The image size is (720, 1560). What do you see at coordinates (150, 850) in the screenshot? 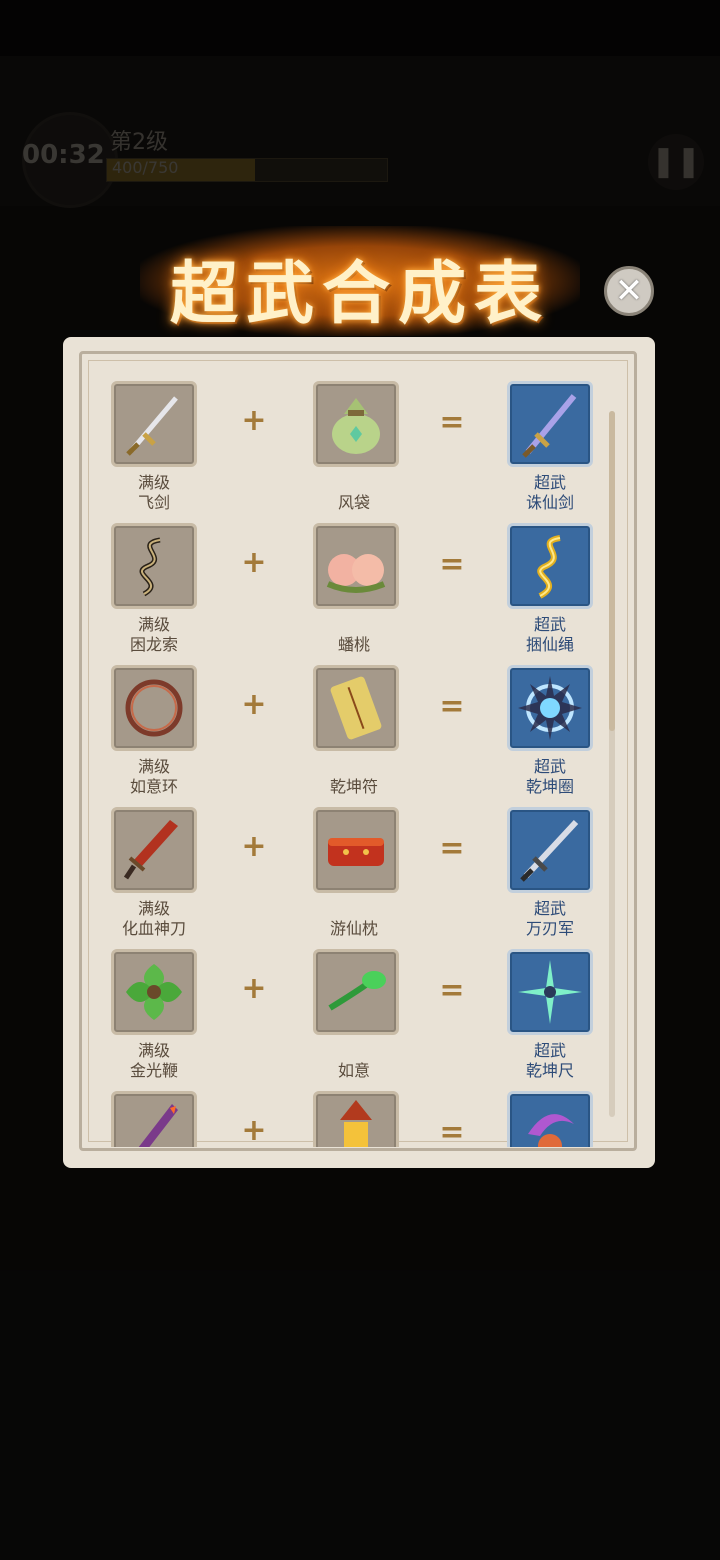
I see `blood-blade-icon` at bounding box center [150, 850].